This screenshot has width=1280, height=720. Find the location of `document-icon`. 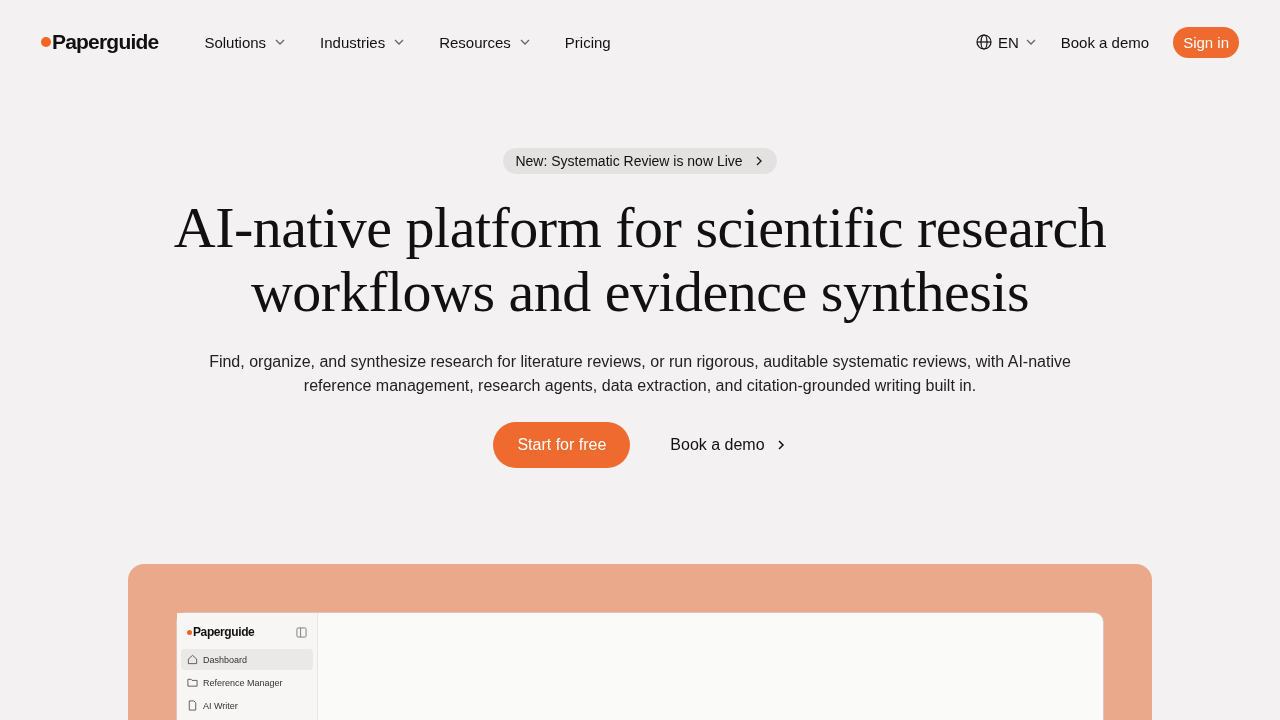

document-icon is located at coordinates (192, 705).